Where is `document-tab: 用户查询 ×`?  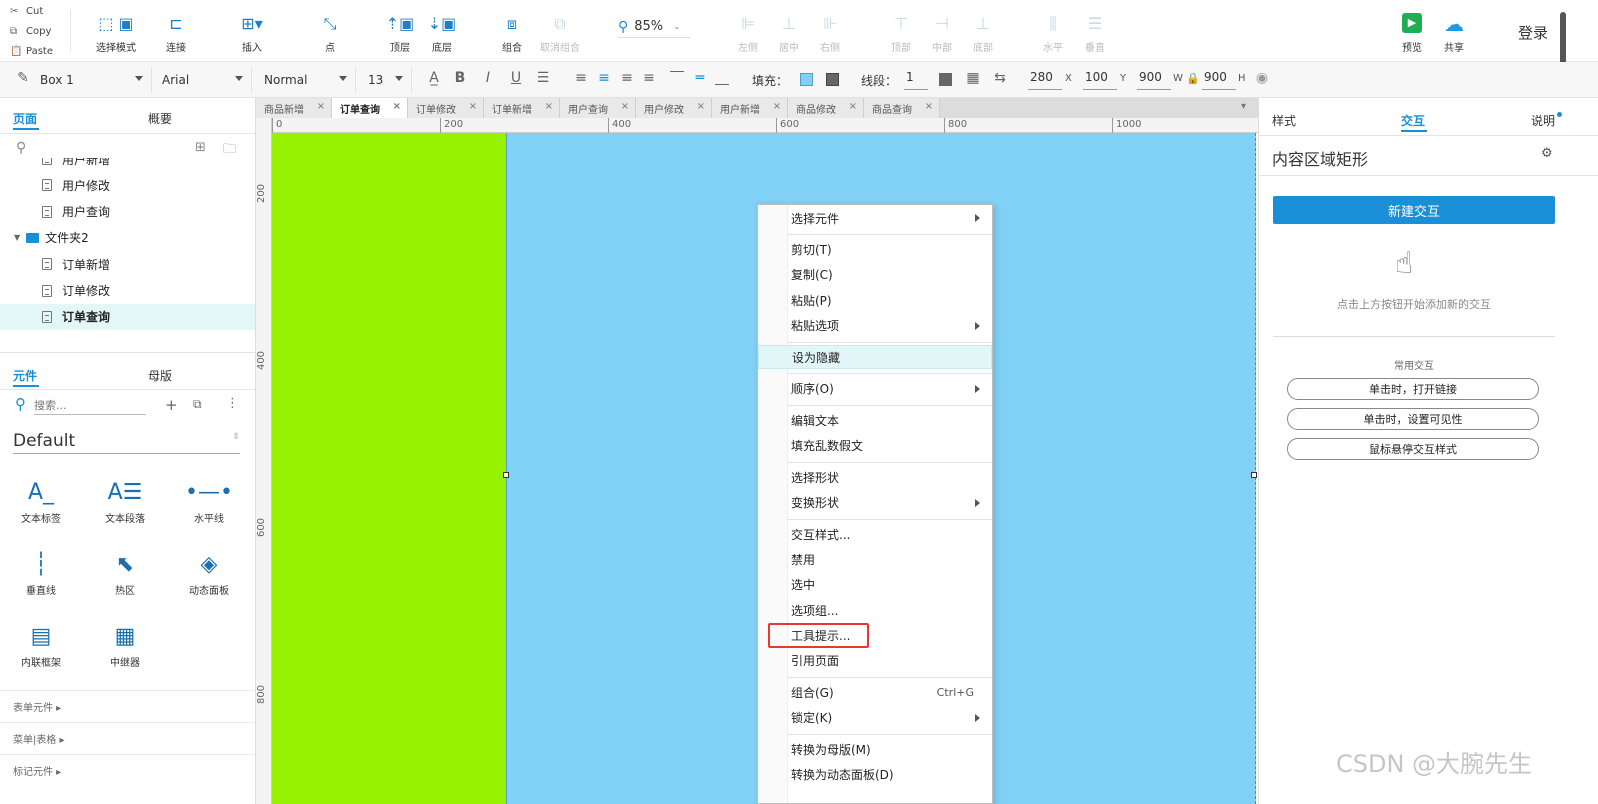
document-tab: 用户查询 × is located at coordinates (598, 108).